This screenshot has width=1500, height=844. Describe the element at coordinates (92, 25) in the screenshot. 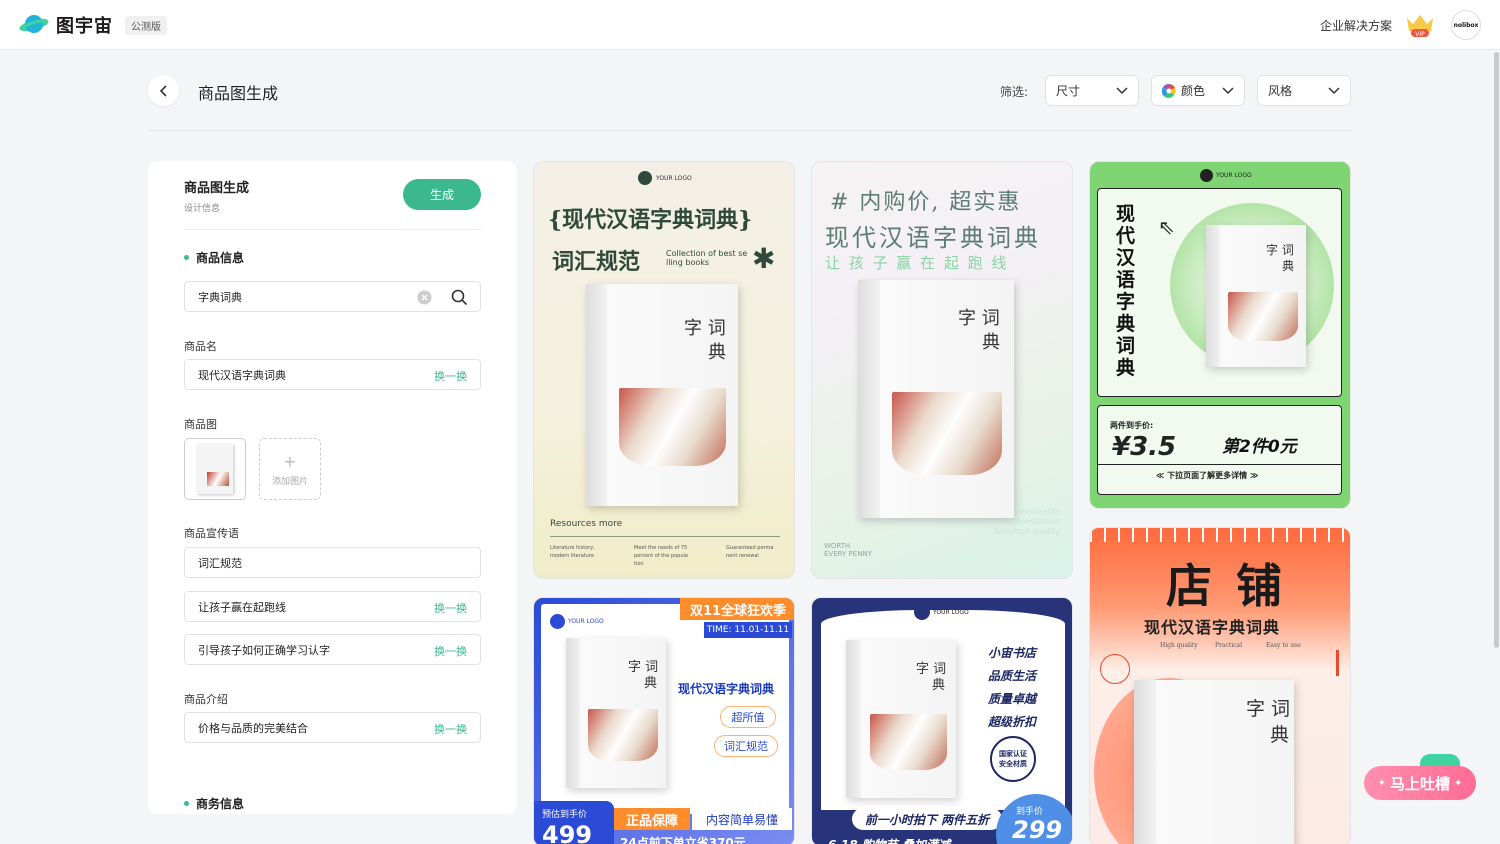

I see `app-logo: 图宇宙 公测版` at that location.